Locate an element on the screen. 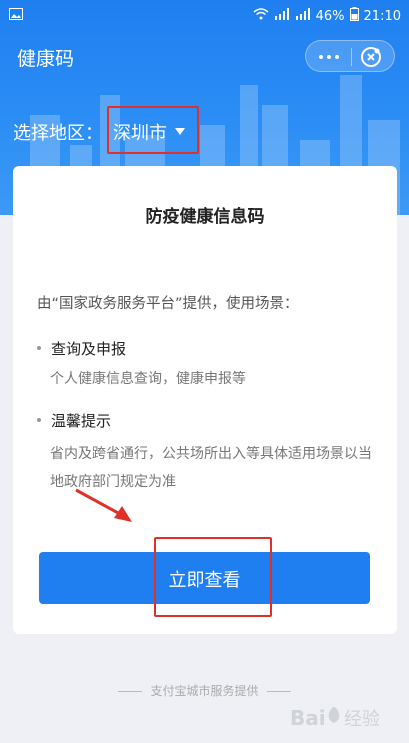  footer-text: 支付宝城市服务提供 is located at coordinates (204, 691).